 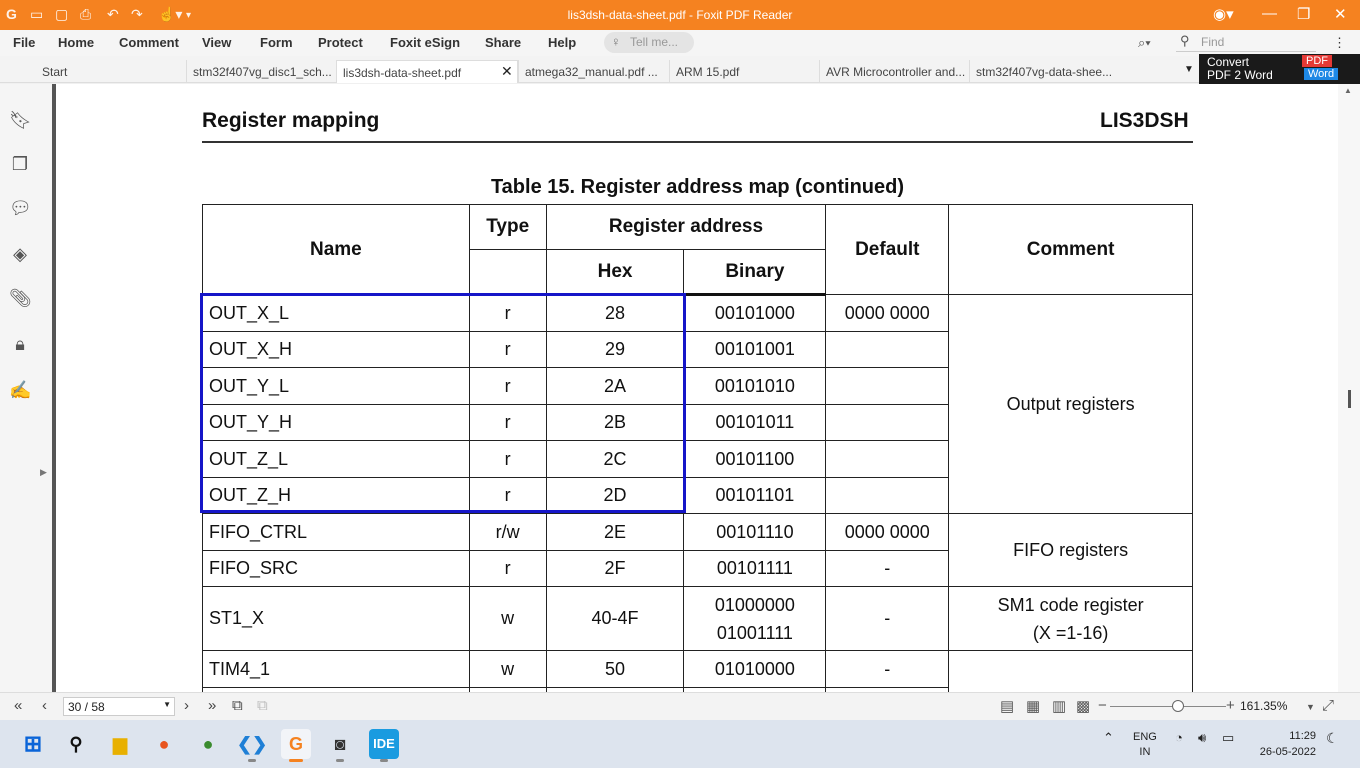 What do you see at coordinates (1145, 752) in the screenshot?
I see `region-code: IN` at bounding box center [1145, 752].